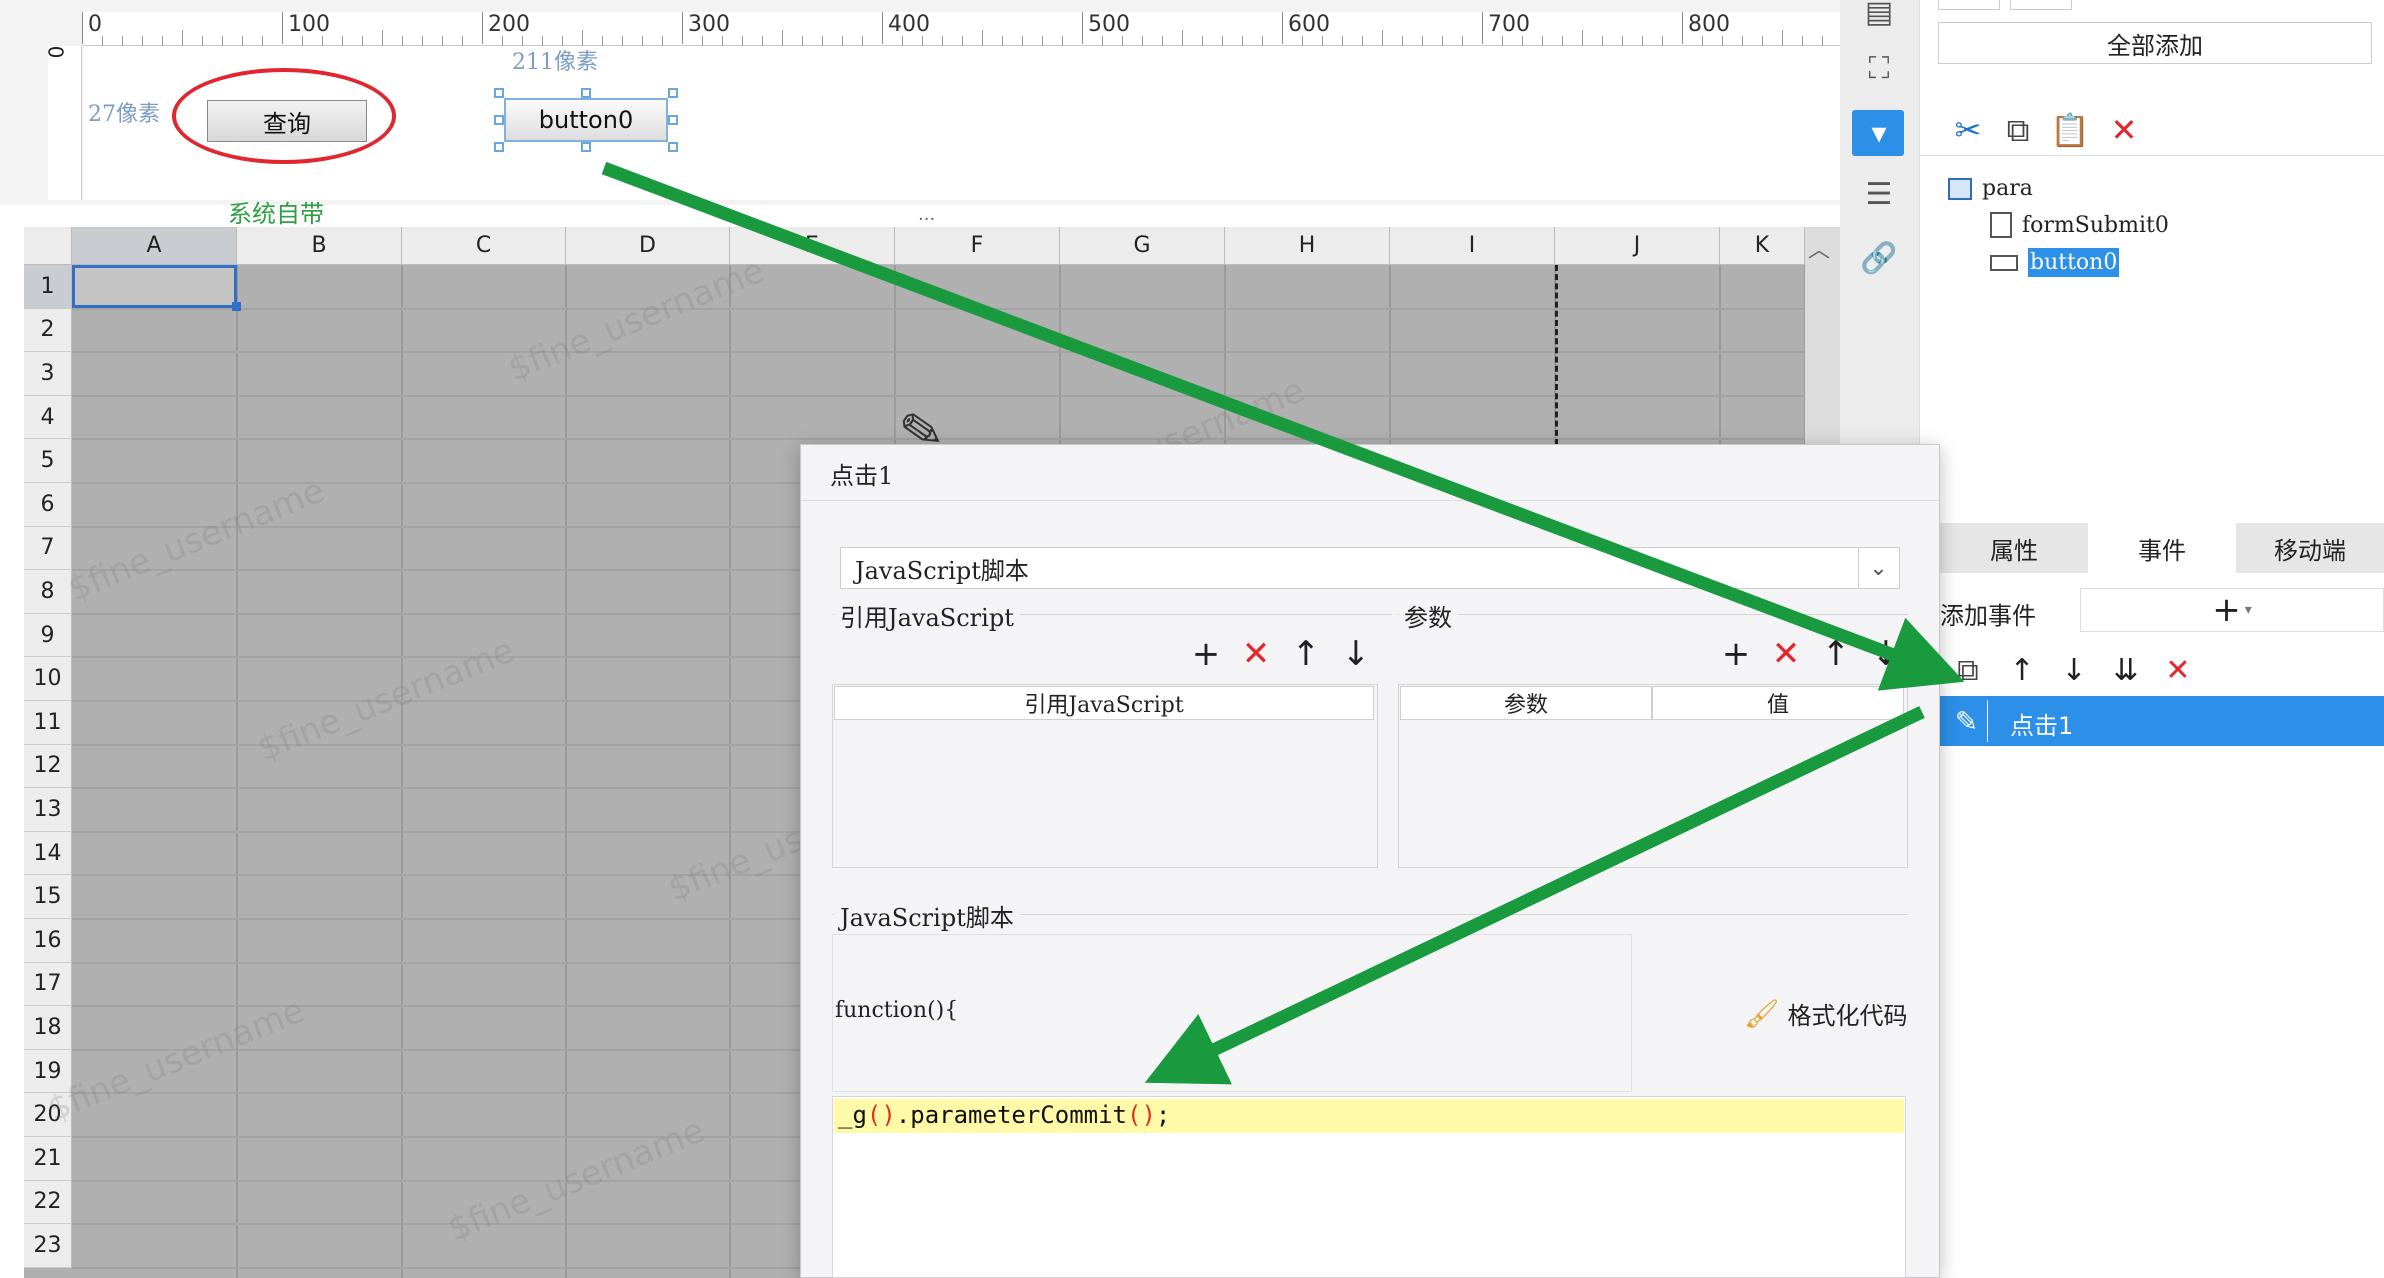 Image resolution: width=2384 pixels, height=1278 pixels. What do you see at coordinates (1370, 568) in the screenshot?
I see `event-type-select: JavaScript脚本` at bounding box center [1370, 568].